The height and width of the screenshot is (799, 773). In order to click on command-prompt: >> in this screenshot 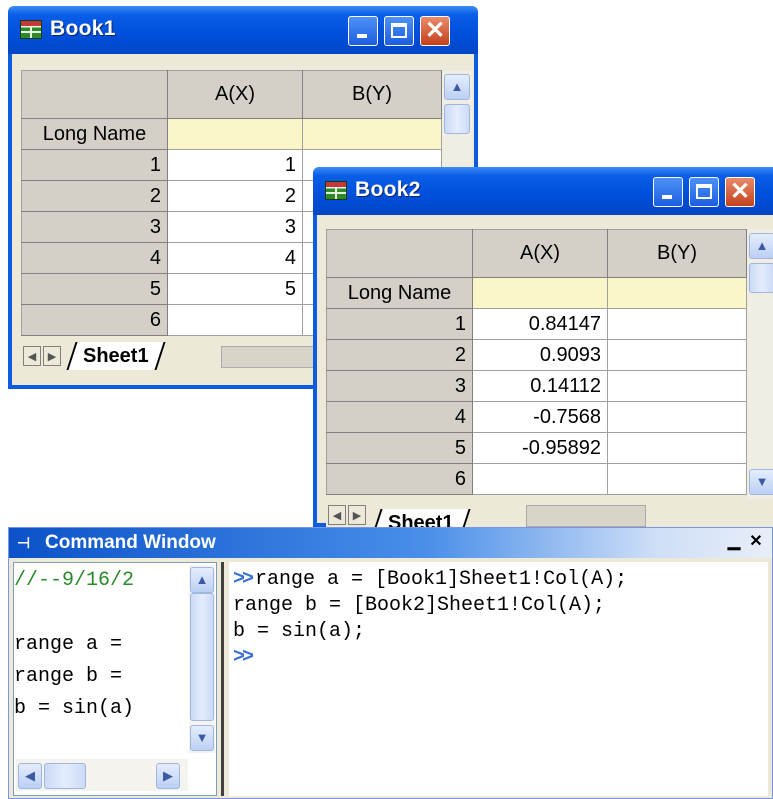, I will do `click(244, 657)`.